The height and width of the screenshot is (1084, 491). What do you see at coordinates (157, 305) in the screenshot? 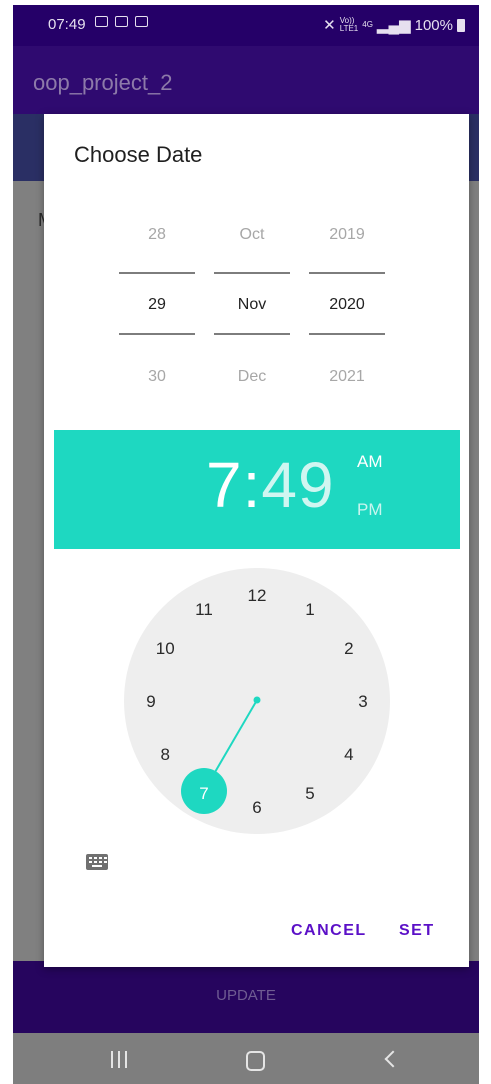
I see `day-selected: 29` at bounding box center [157, 305].